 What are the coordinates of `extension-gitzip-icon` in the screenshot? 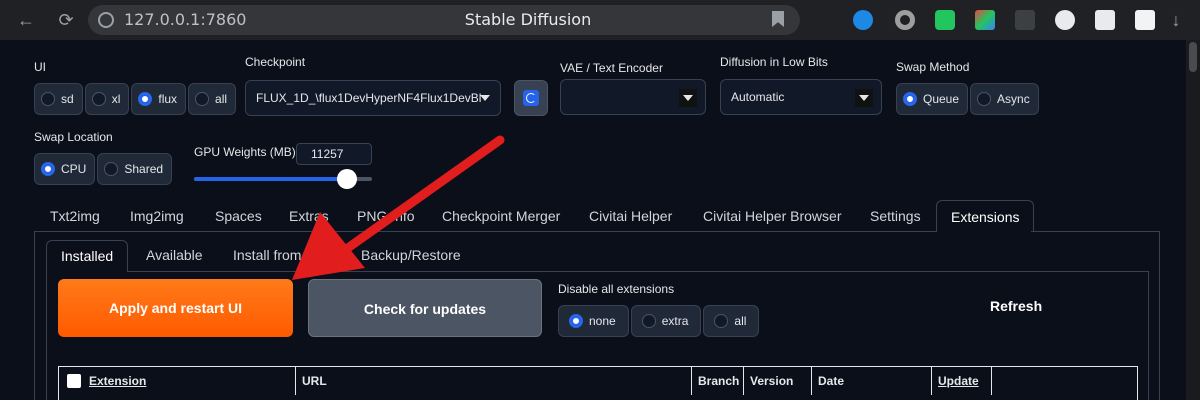 It's located at (1025, 20).